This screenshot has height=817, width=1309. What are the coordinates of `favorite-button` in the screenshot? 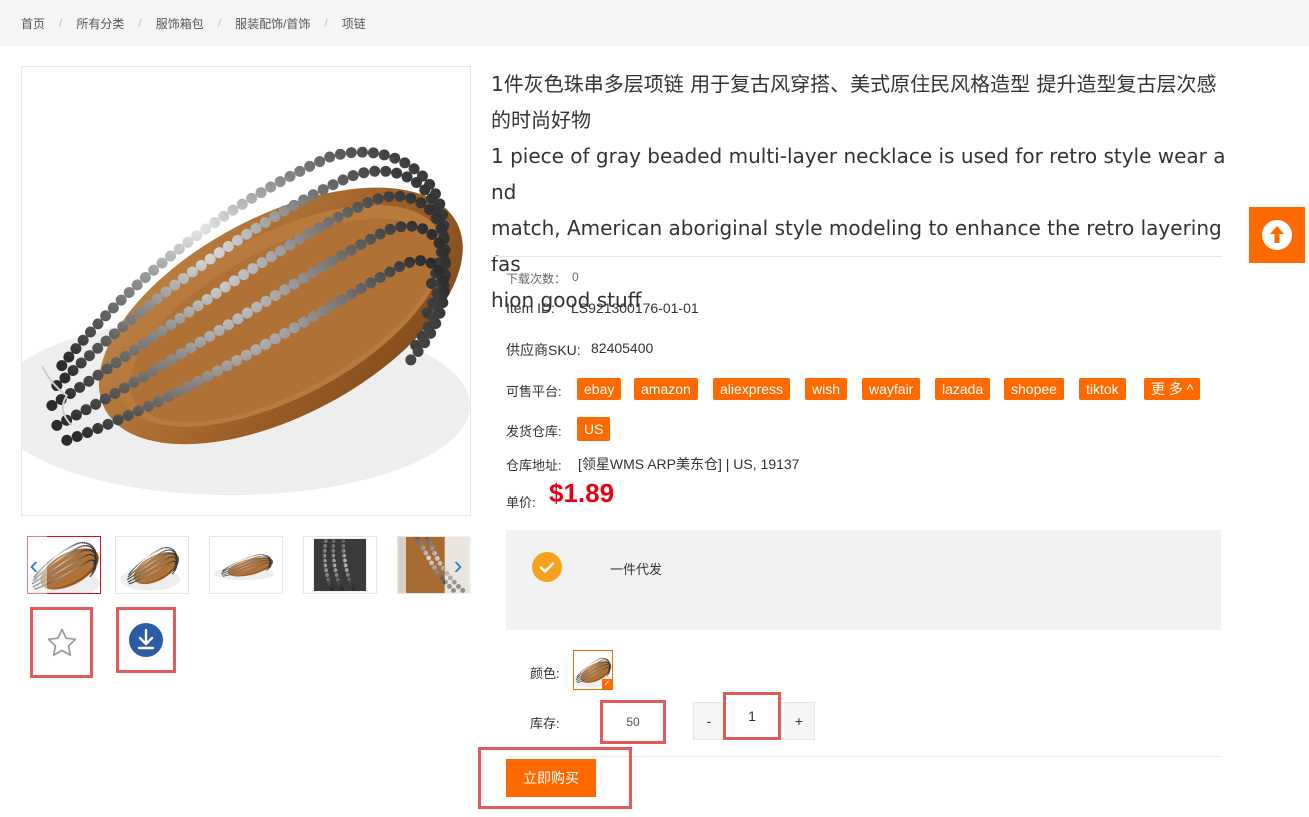 It's located at (61, 642).